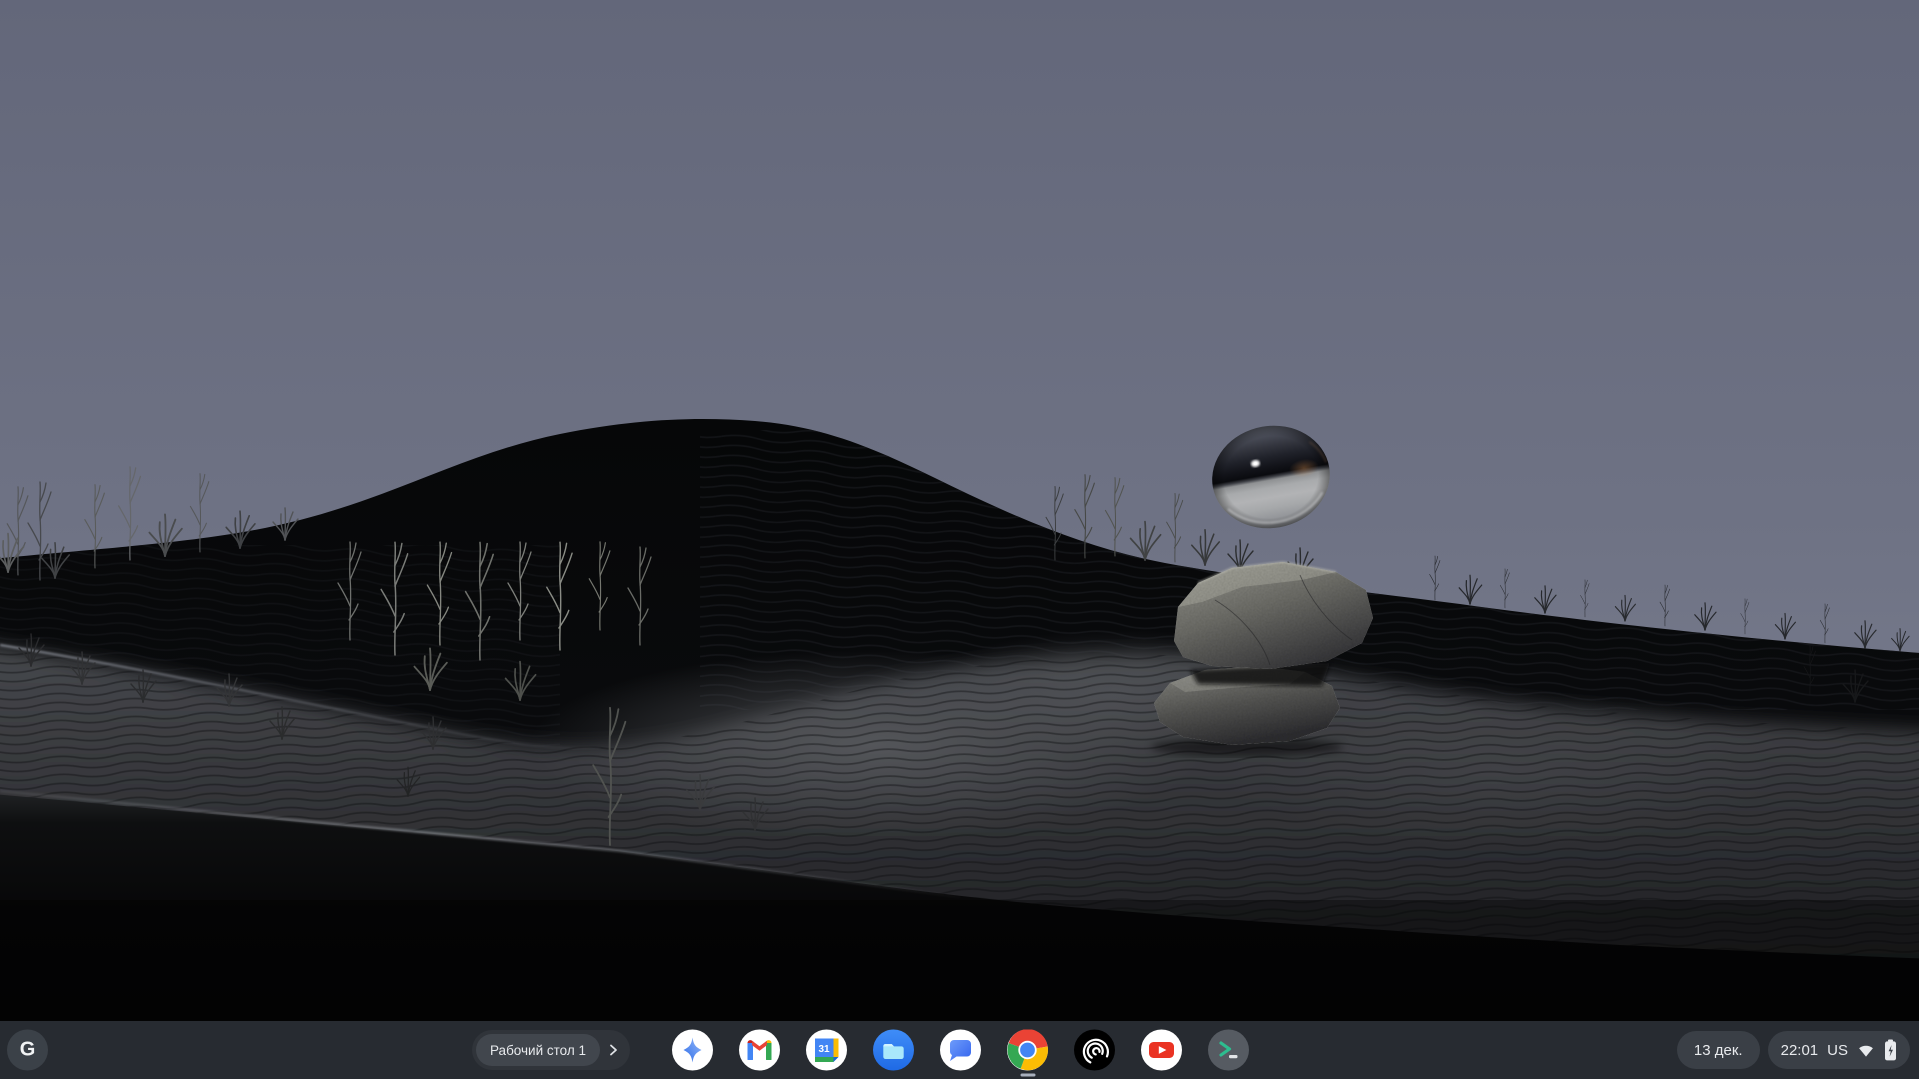 The width and height of the screenshot is (1919, 1079). I want to click on date-label: 13 дек., so click(1718, 1050).